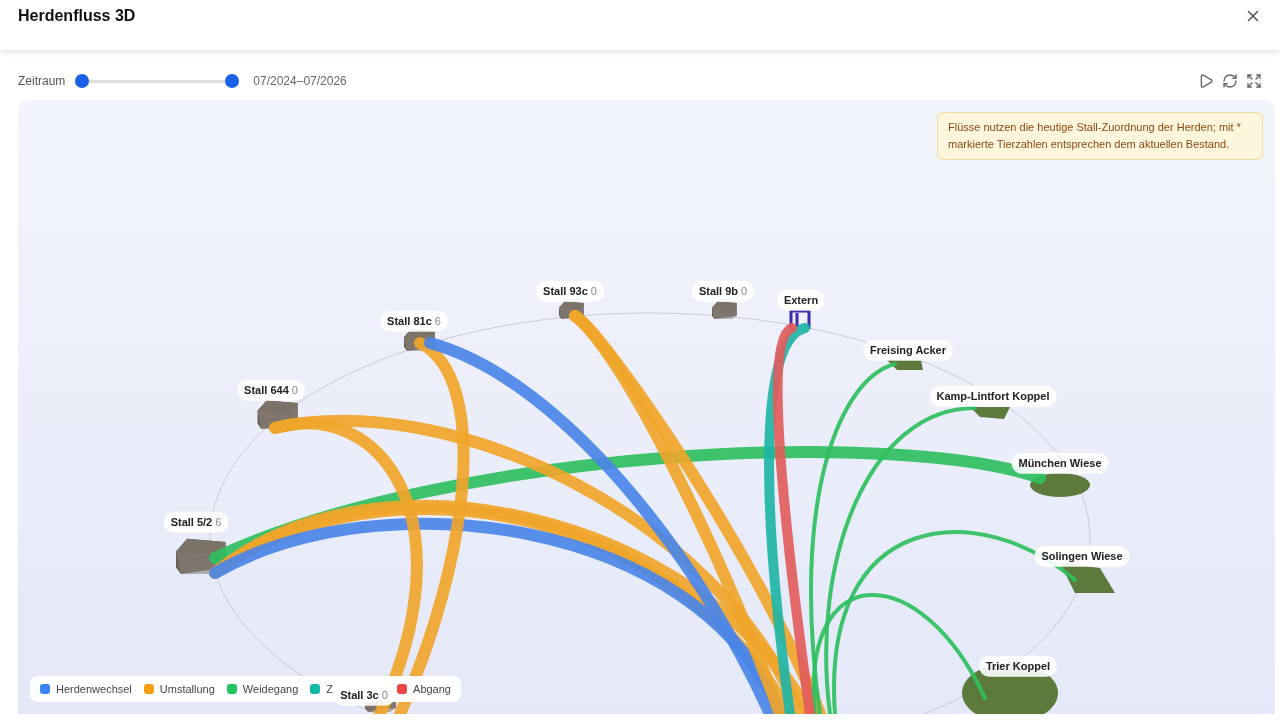 The width and height of the screenshot is (1280, 720). Describe the element at coordinates (993, 396) in the screenshot. I see `node-name: Kamp-Lintfort Koppel` at that location.